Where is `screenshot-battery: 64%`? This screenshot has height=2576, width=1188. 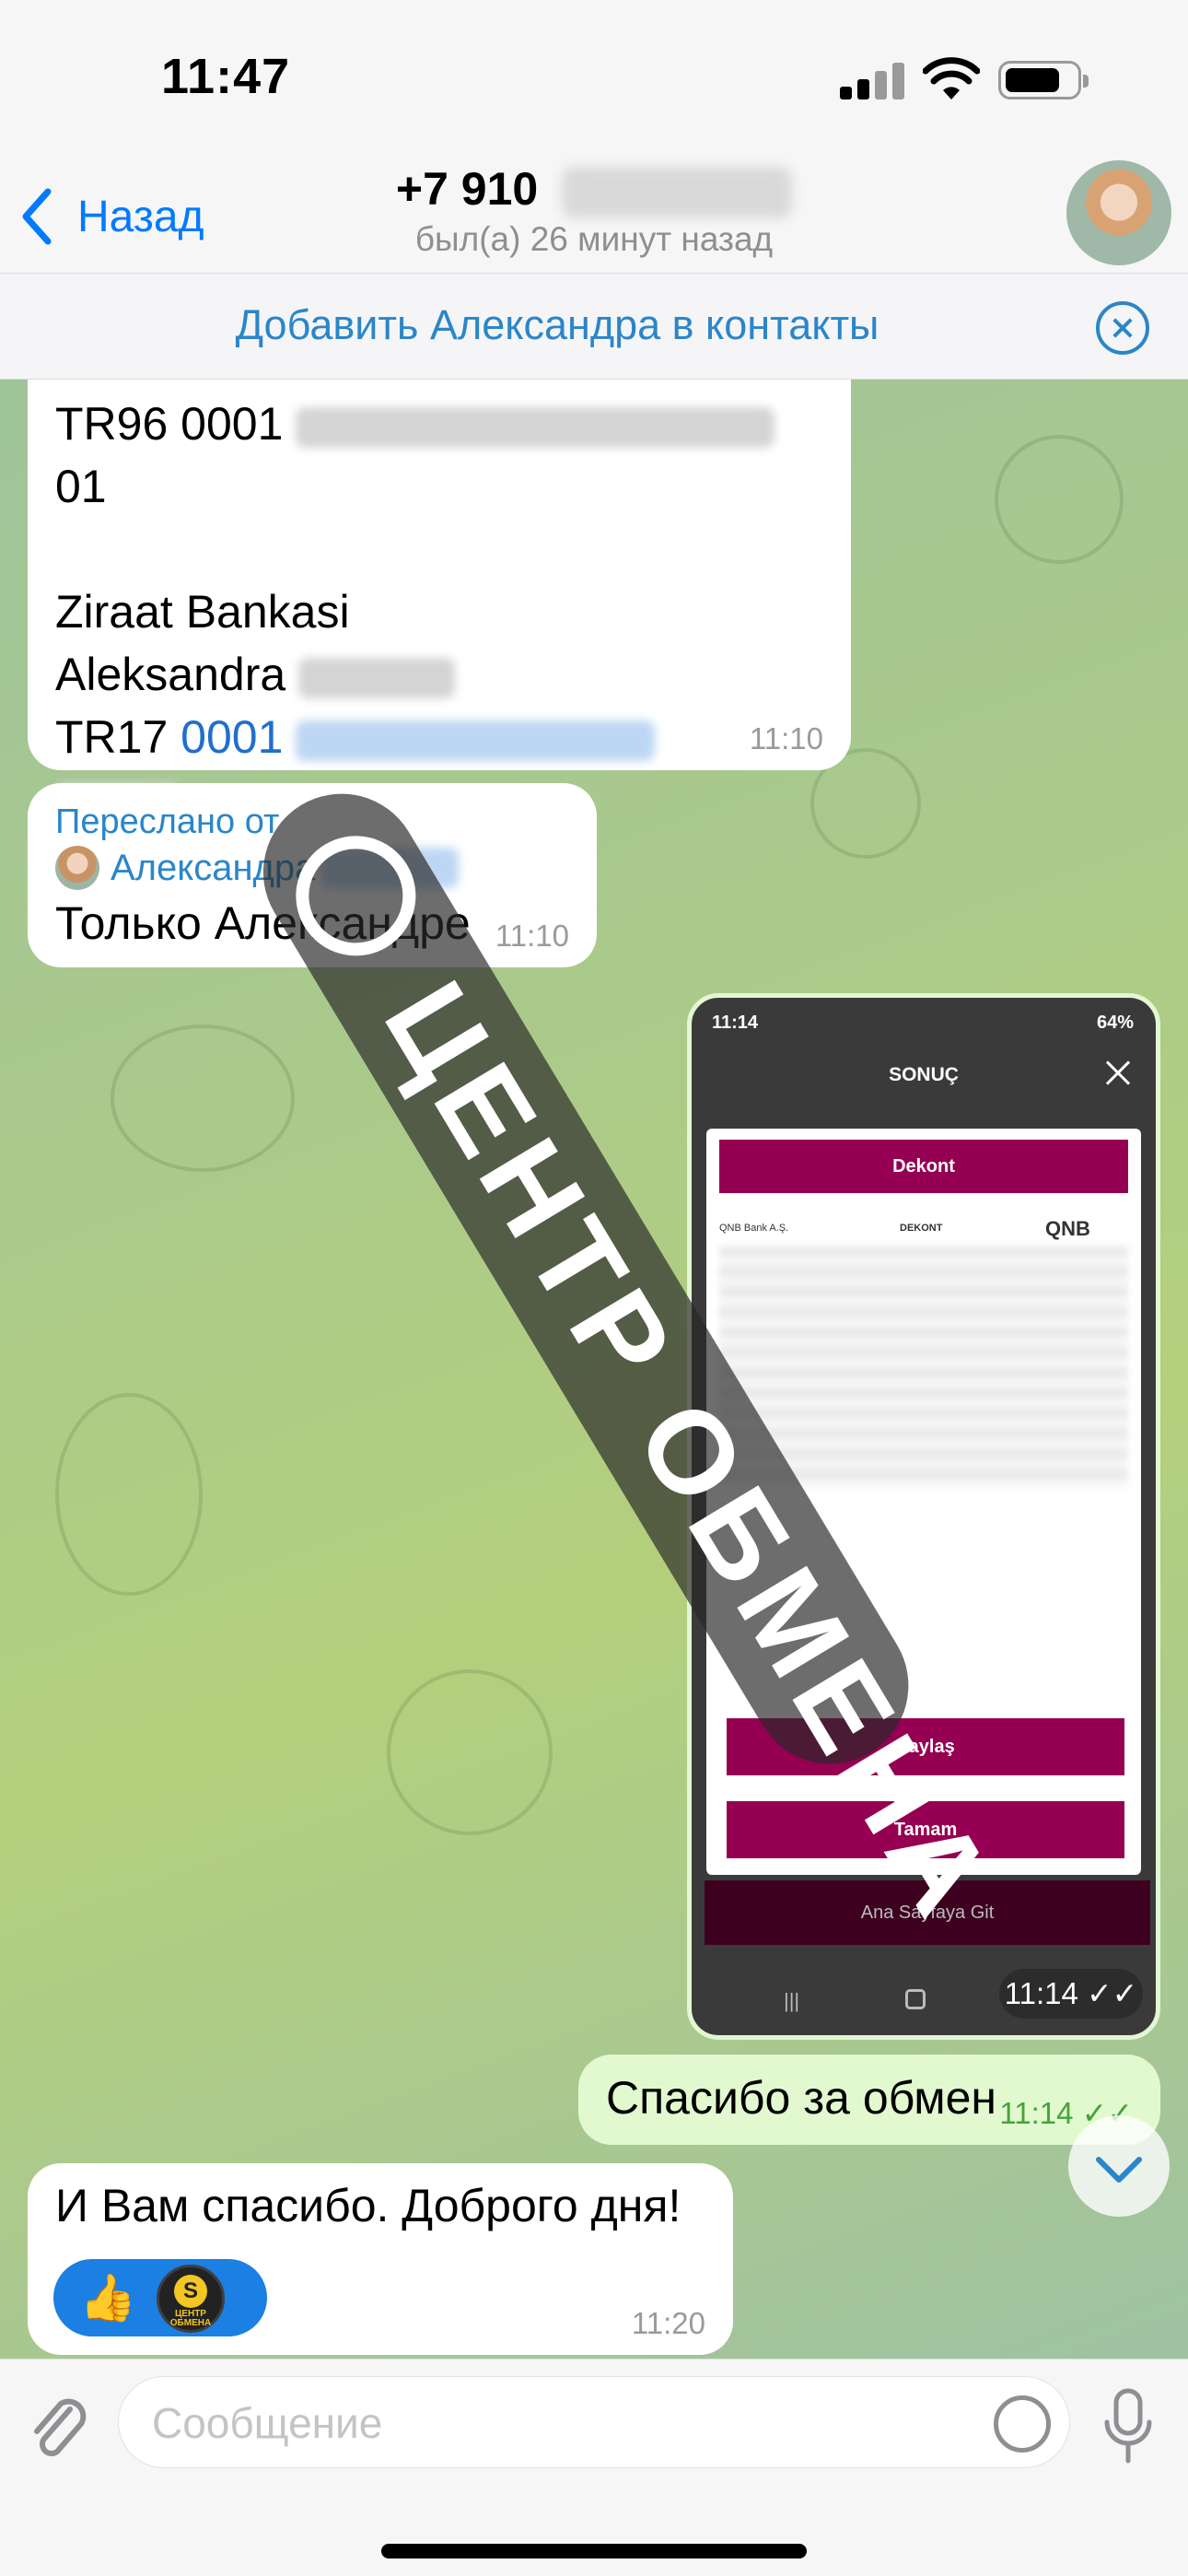
screenshot-battery: 64% is located at coordinates (1115, 1023).